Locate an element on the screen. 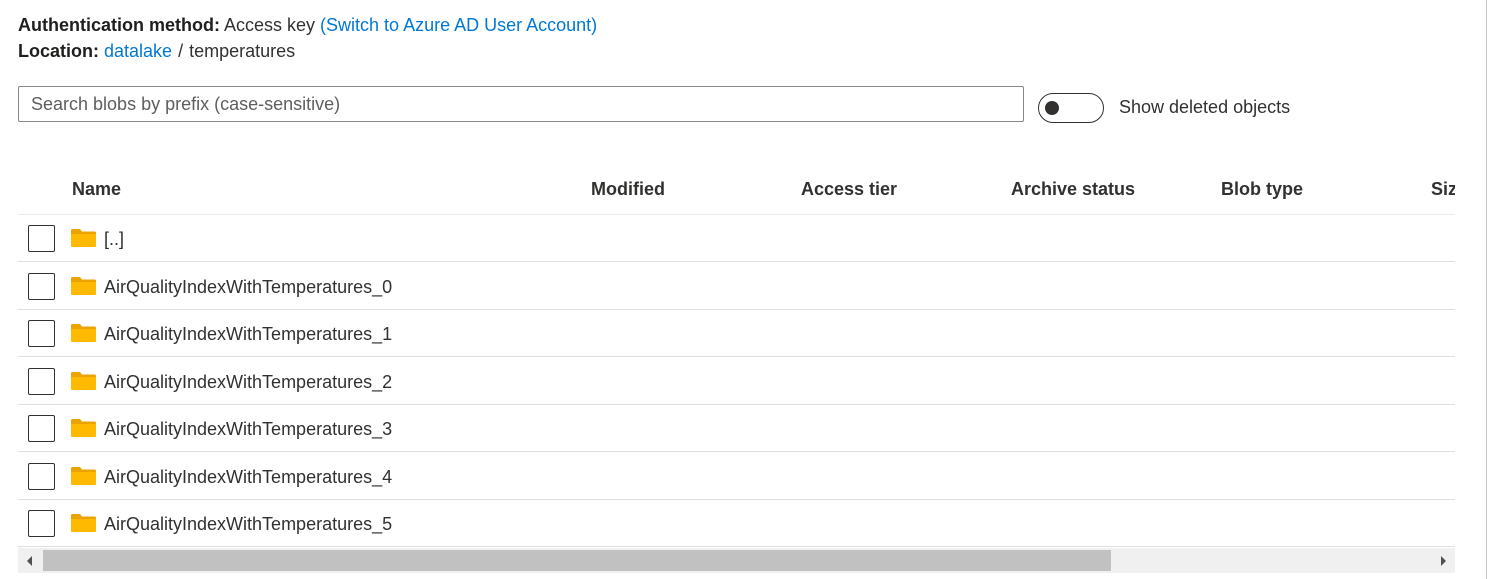 The height and width of the screenshot is (579, 1489). table-row: [..] is located at coordinates (736, 238).